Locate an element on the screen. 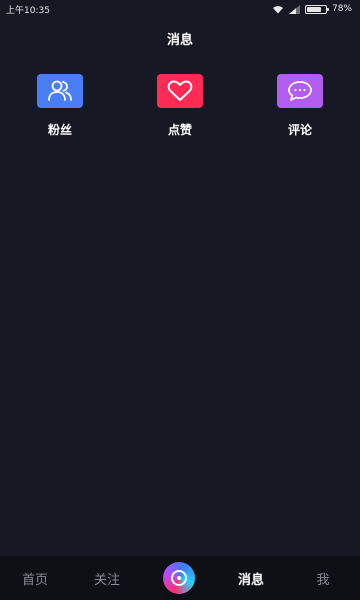 The image size is (360, 600). comments-entry: 评论 is located at coordinates (300, 106).